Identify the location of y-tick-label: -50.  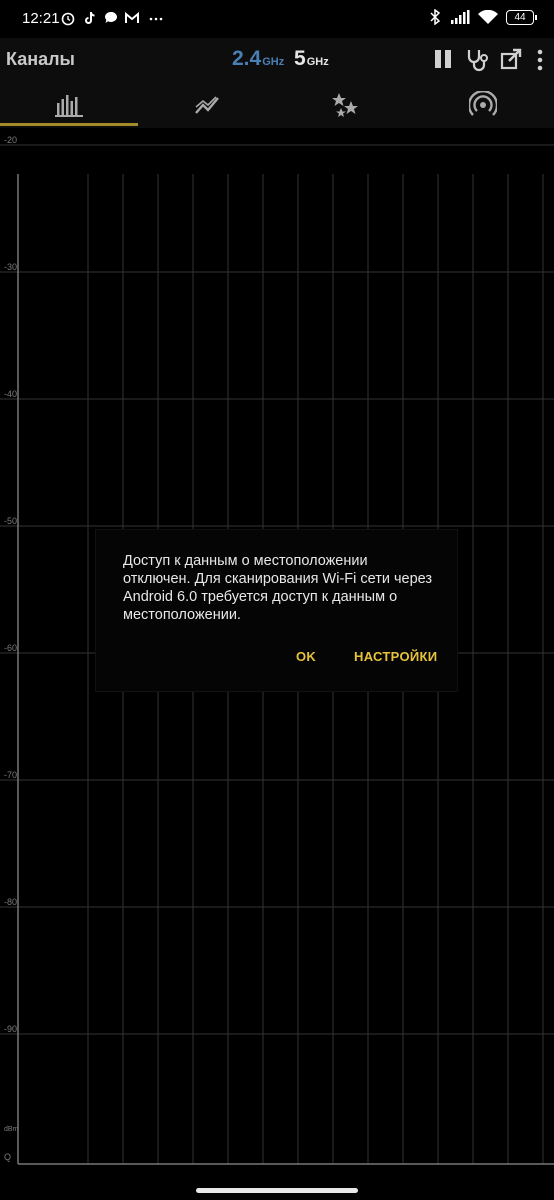
(11, 521).